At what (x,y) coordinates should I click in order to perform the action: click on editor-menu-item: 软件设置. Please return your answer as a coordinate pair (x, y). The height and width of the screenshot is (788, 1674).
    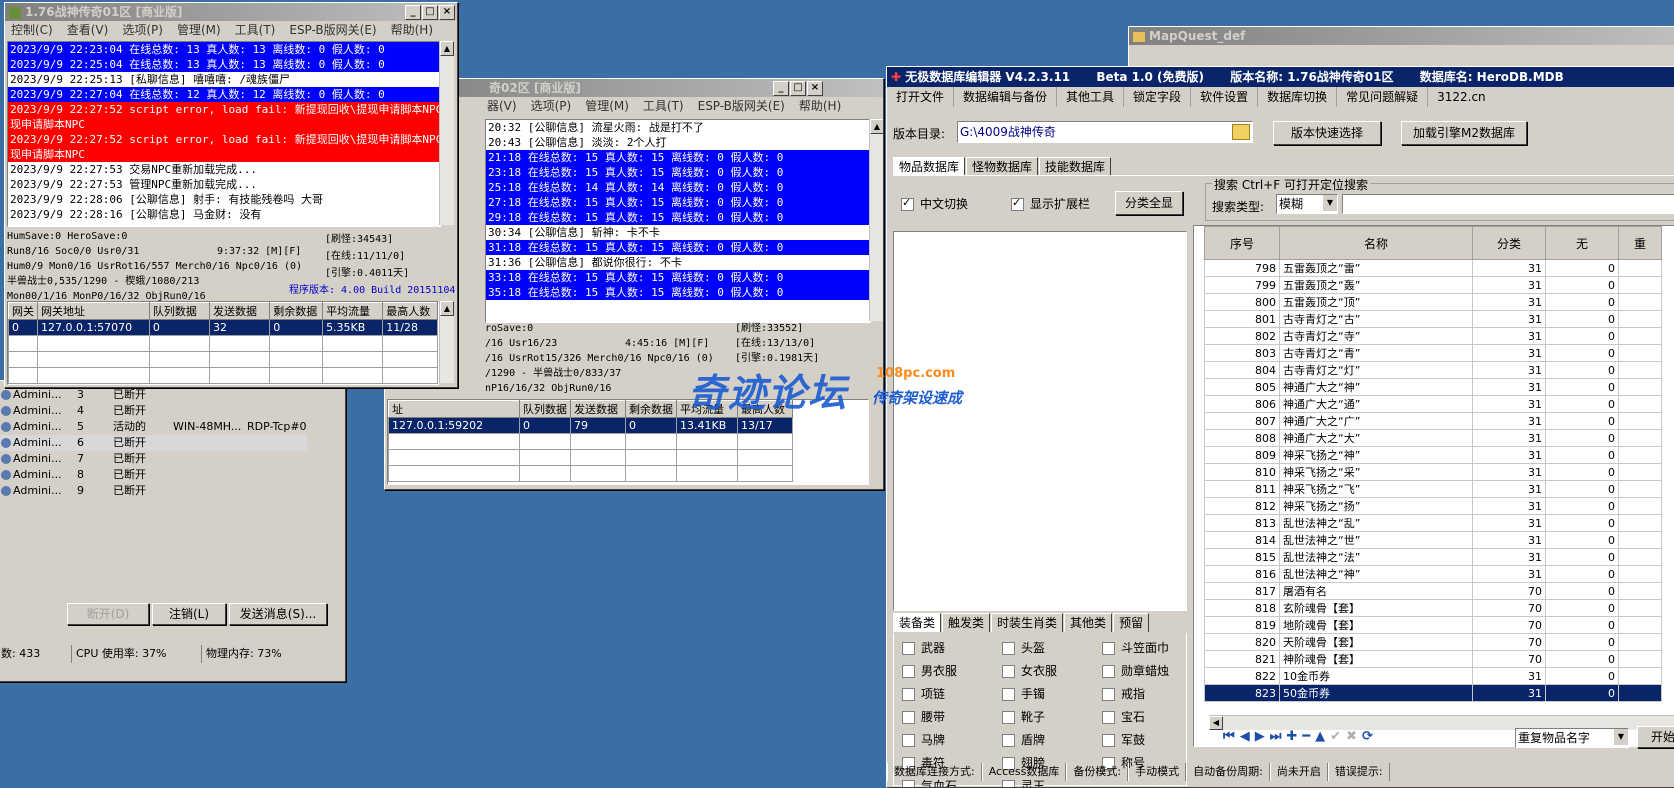
    Looking at the image, I should click on (1225, 97).